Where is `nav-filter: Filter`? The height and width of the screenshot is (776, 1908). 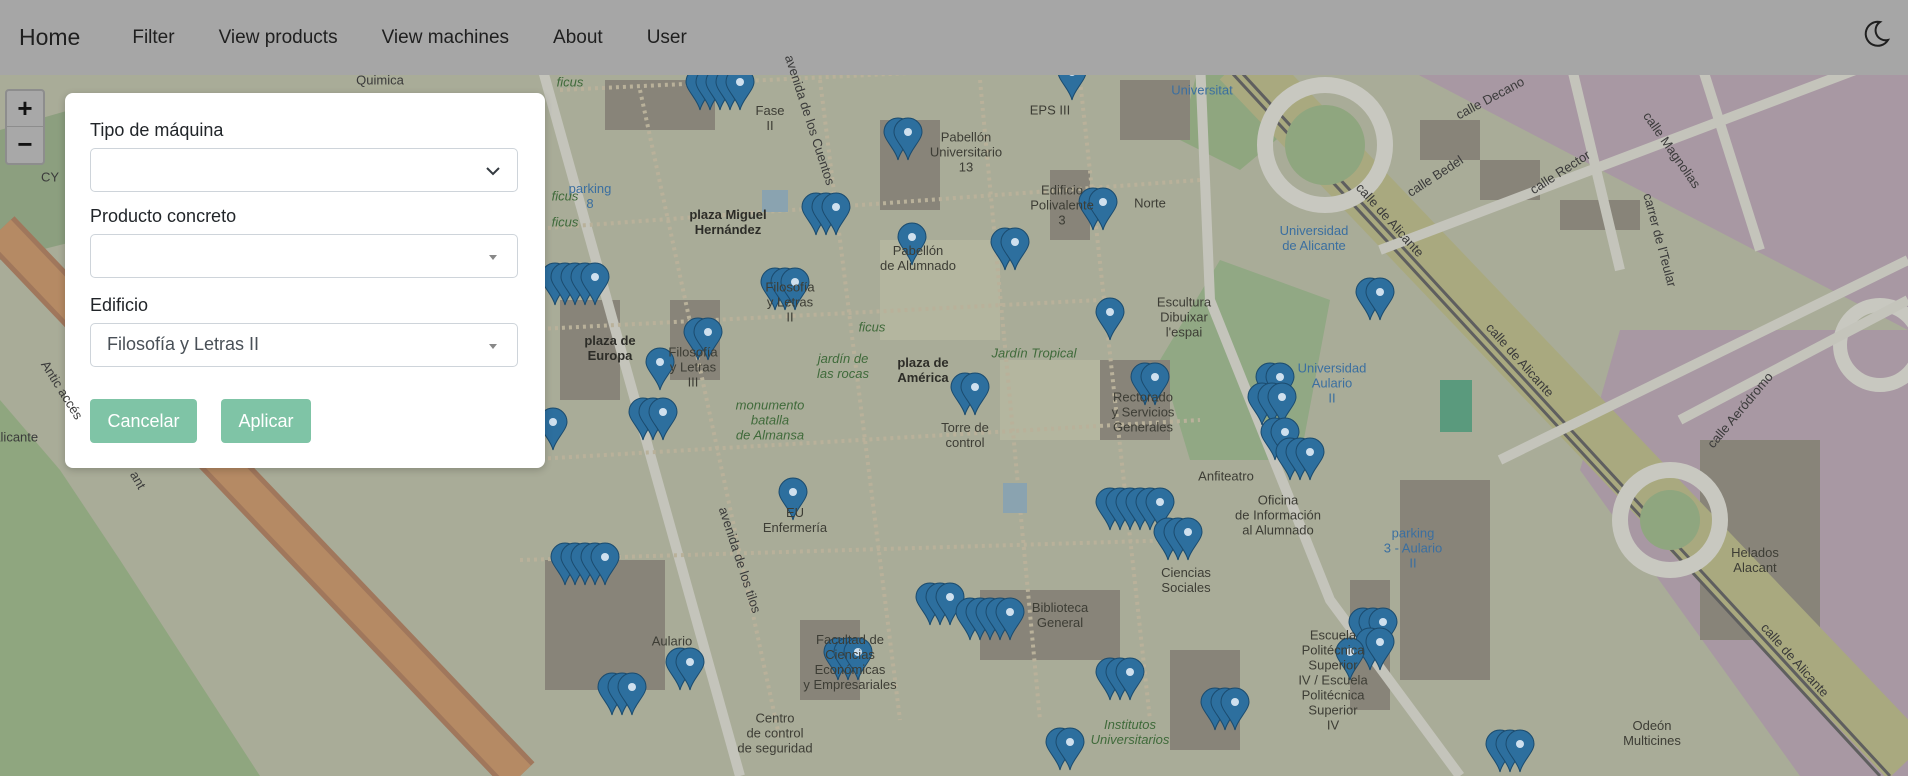 nav-filter: Filter is located at coordinates (153, 38).